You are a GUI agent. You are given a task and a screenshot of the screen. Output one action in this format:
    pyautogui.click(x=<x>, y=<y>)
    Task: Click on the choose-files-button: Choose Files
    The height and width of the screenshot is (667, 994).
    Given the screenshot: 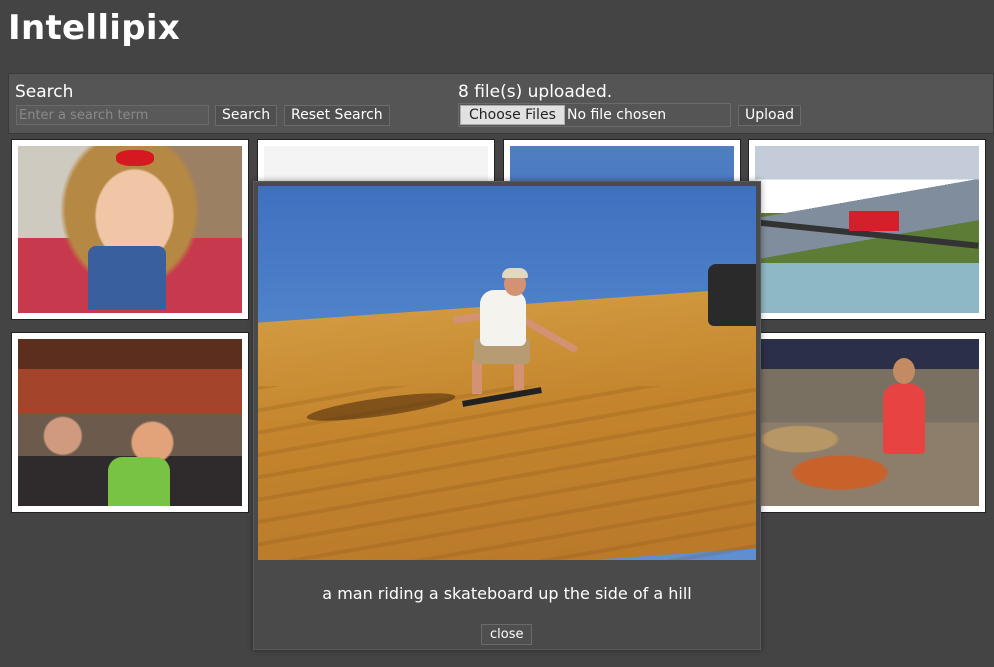 What is the action you would take?
    pyautogui.click(x=512, y=115)
    